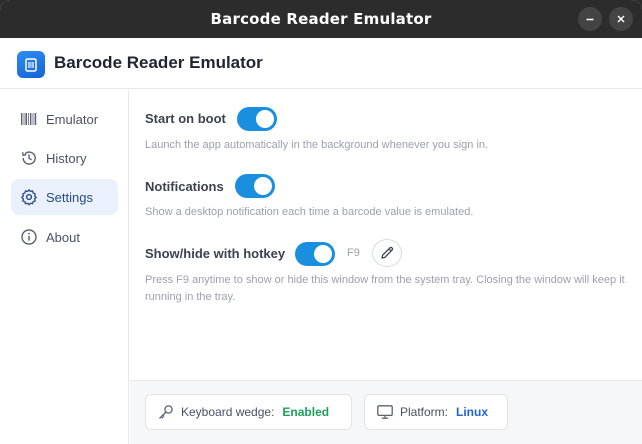  What do you see at coordinates (158, 62) in the screenshot?
I see `app-title: Barcode Reader Emulator` at bounding box center [158, 62].